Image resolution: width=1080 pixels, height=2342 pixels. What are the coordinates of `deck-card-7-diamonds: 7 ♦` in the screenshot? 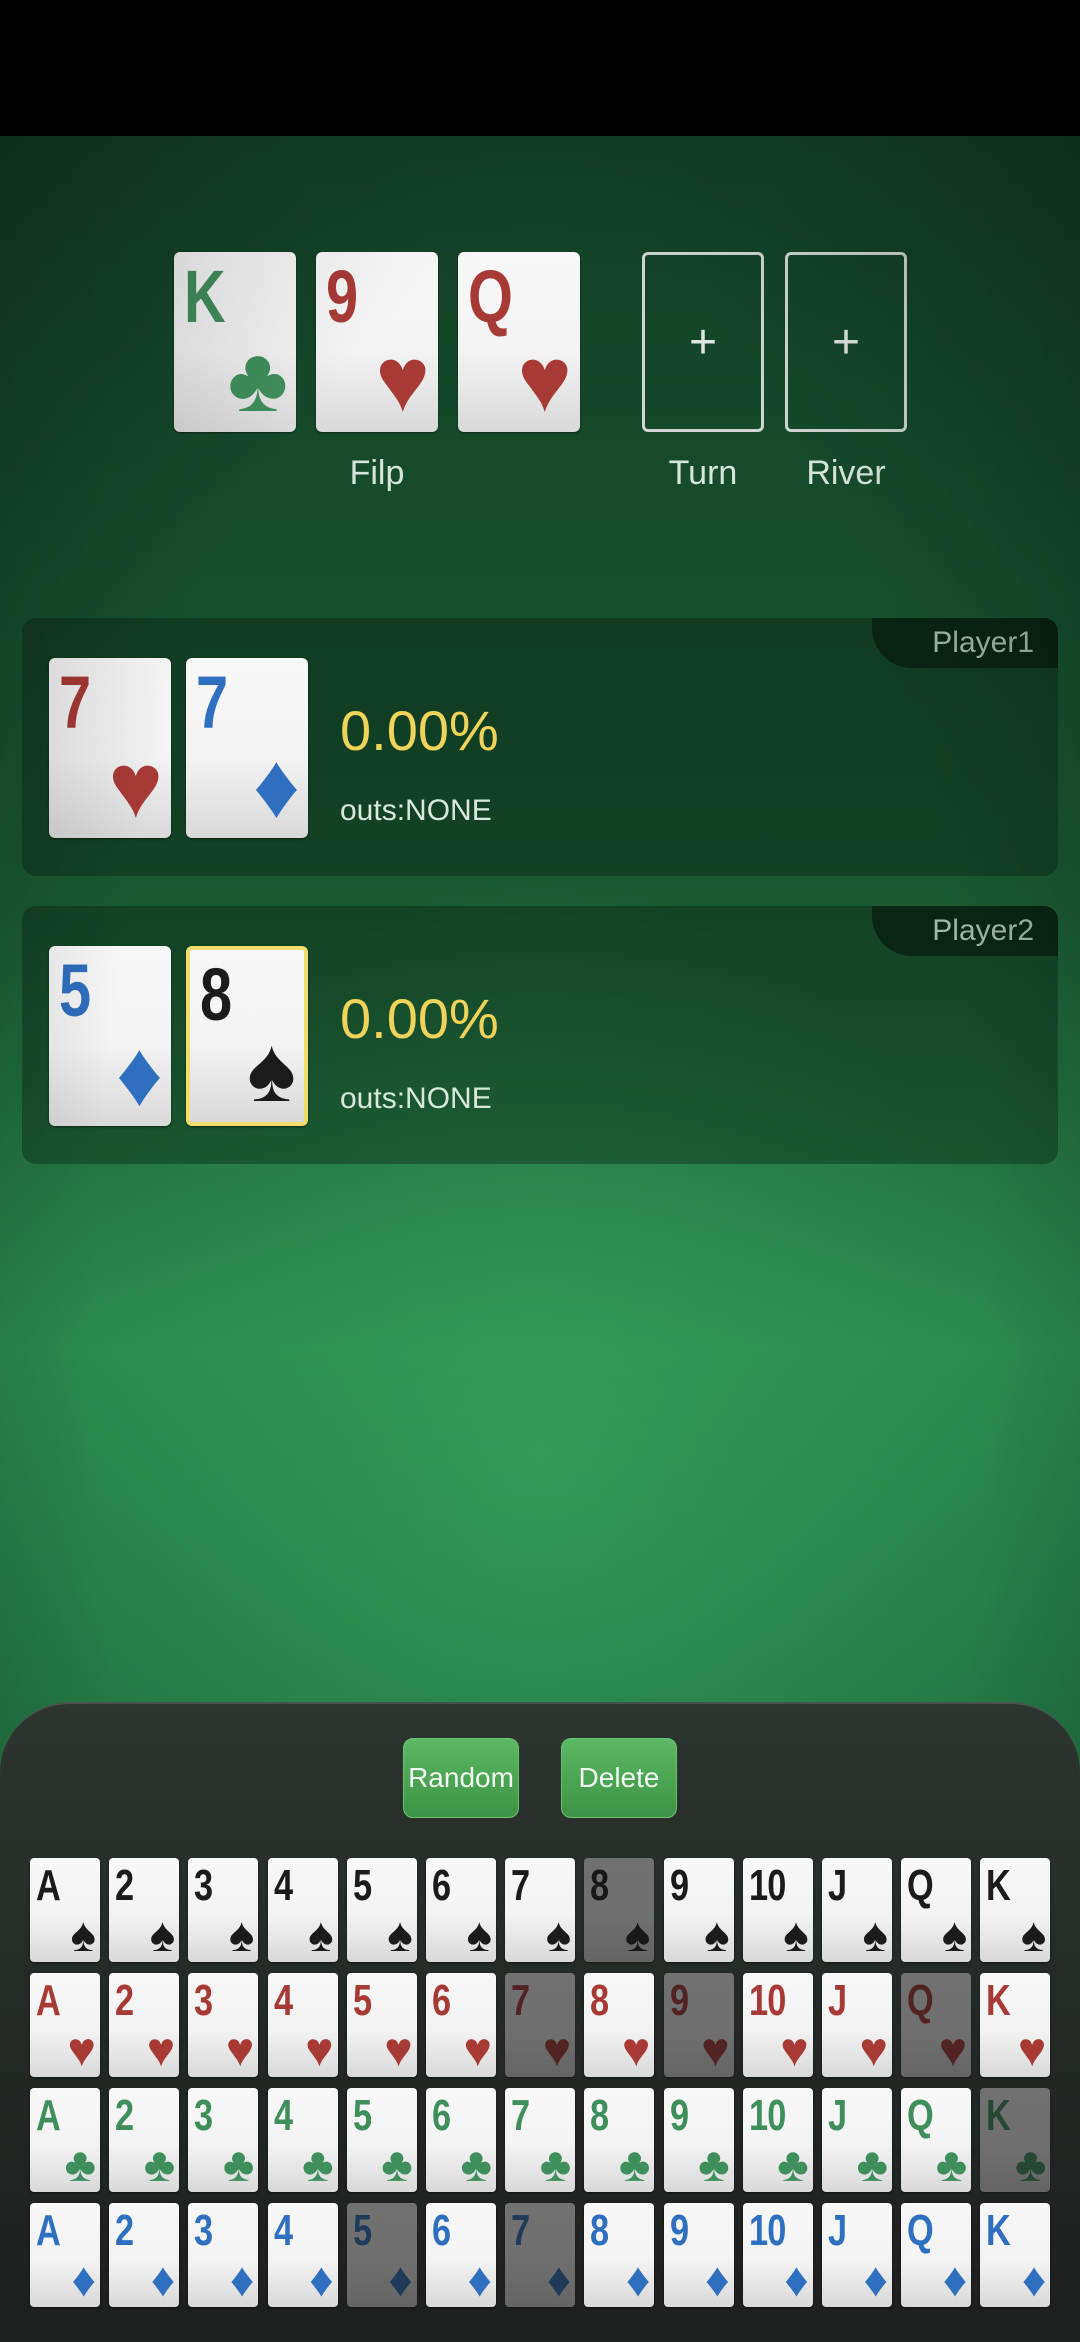 It's located at (540, 2255).